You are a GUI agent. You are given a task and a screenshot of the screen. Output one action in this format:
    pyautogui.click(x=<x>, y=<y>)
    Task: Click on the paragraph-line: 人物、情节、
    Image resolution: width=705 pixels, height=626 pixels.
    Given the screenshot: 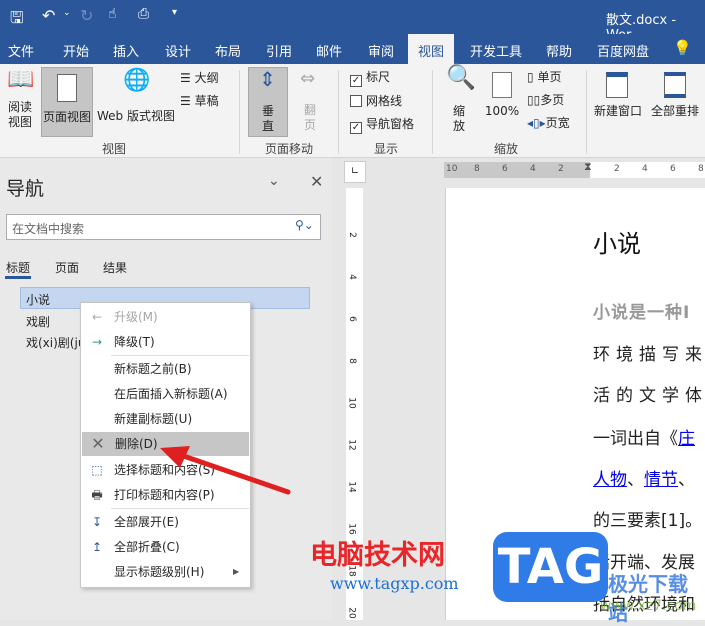 What is the action you would take?
    pyautogui.click(x=644, y=480)
    